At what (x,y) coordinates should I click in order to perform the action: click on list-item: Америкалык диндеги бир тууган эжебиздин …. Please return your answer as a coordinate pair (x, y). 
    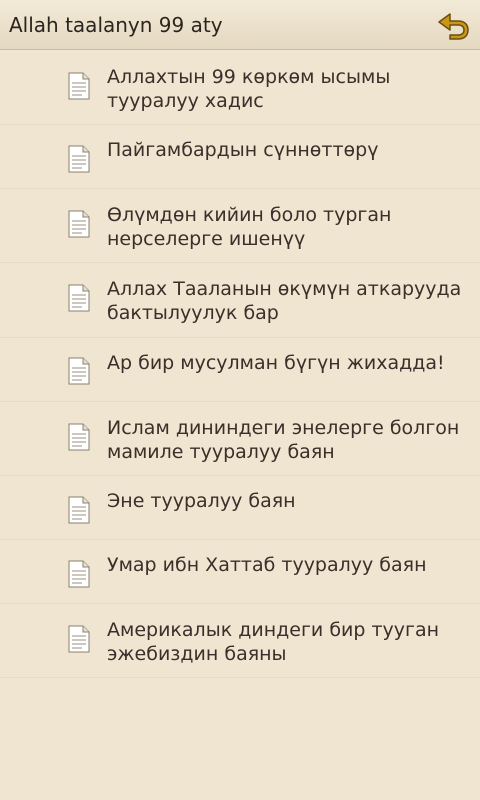
    Looking at the image, I should click on (240, 641).